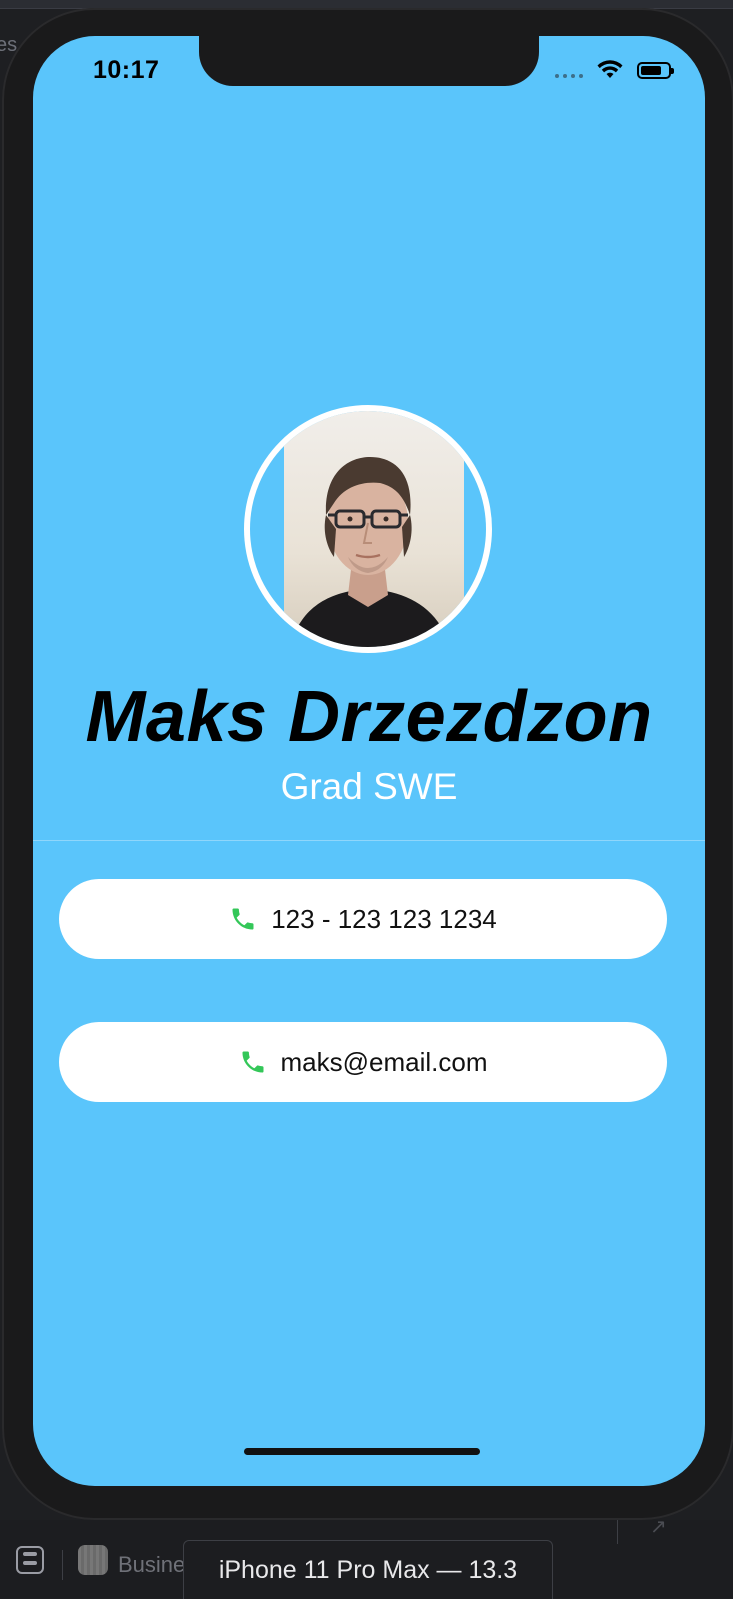 Image resolution: width=733 pixels, height=1599 pixels. I want to click on battery-icon, so click(655, 70).